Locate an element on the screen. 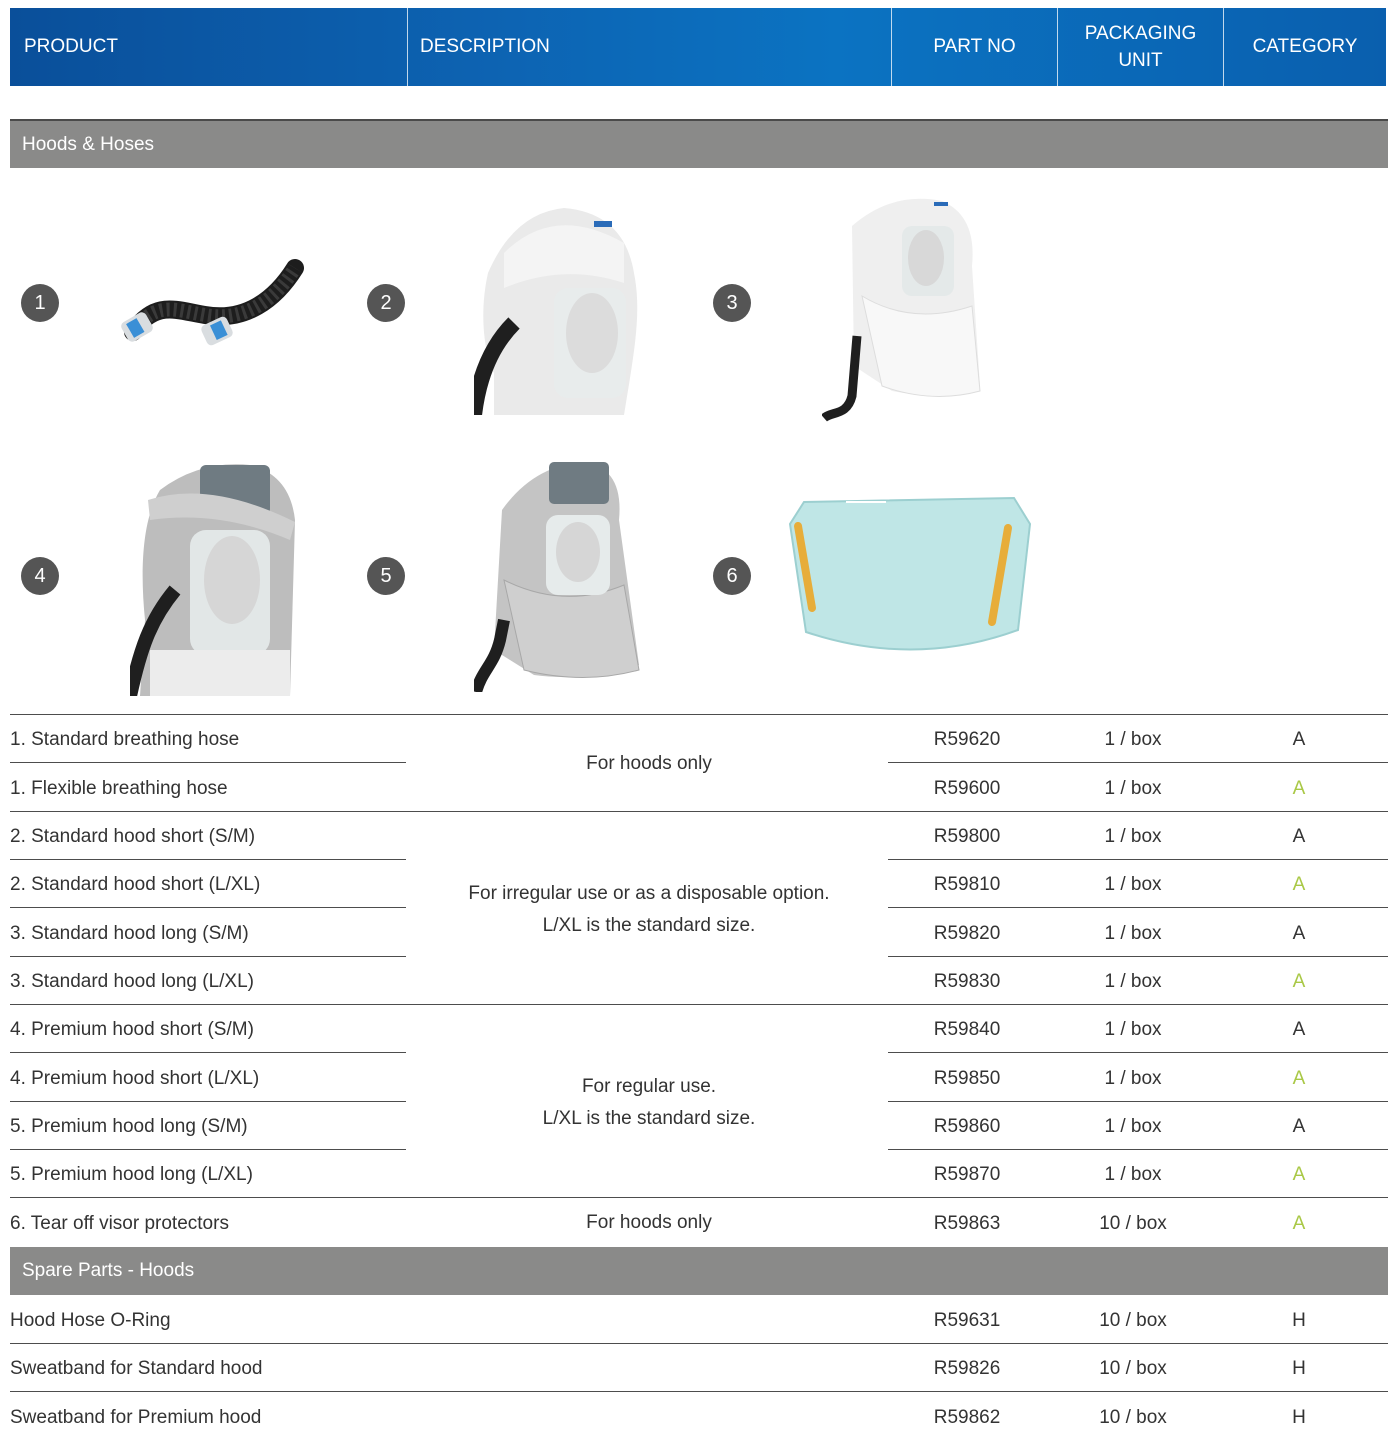 Image resolution: width=1388 pixels, height=1435 pixels. product-name: 3. Standard hood long (S/M) is located at coordinates (129, 933).